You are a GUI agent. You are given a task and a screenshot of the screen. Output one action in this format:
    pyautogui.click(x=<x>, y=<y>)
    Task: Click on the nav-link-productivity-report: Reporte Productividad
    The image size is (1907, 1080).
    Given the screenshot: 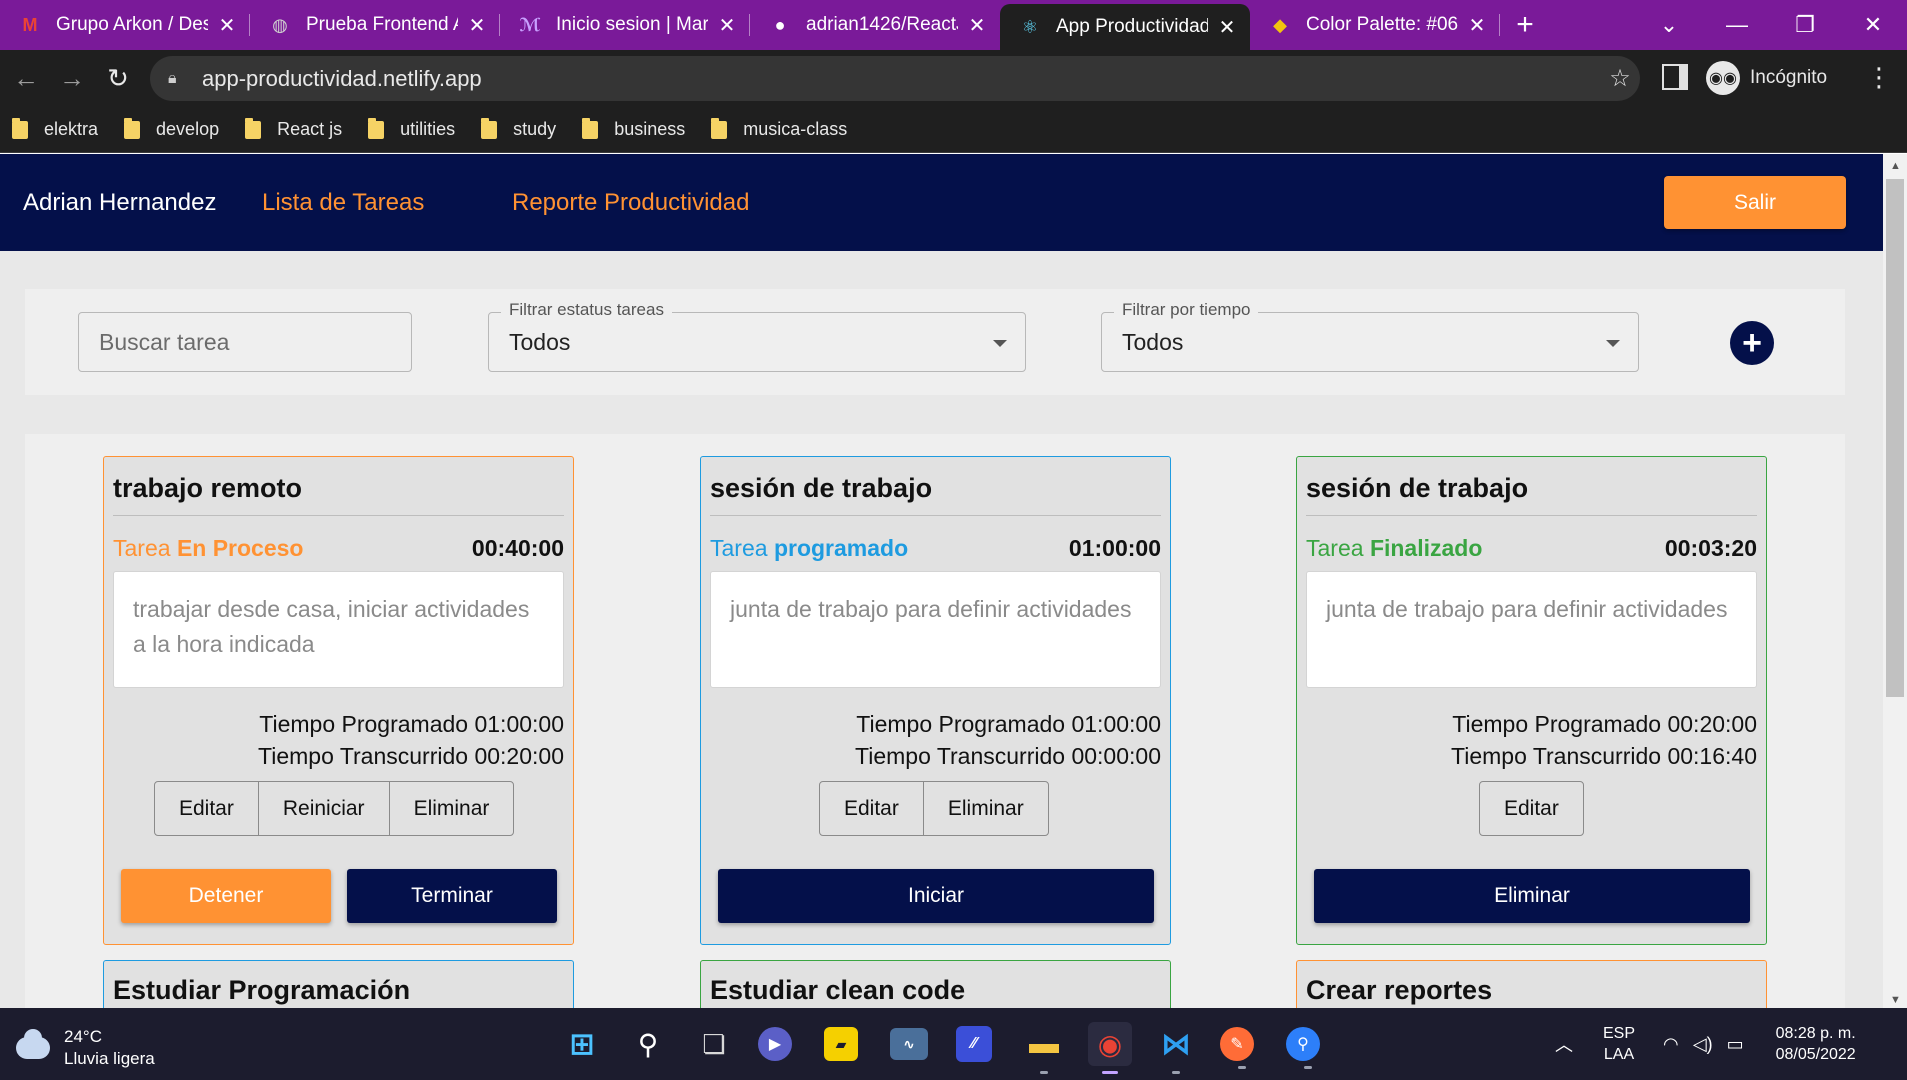 What is the action you would take?
    pyautogui.click(x=630, y=203)
    